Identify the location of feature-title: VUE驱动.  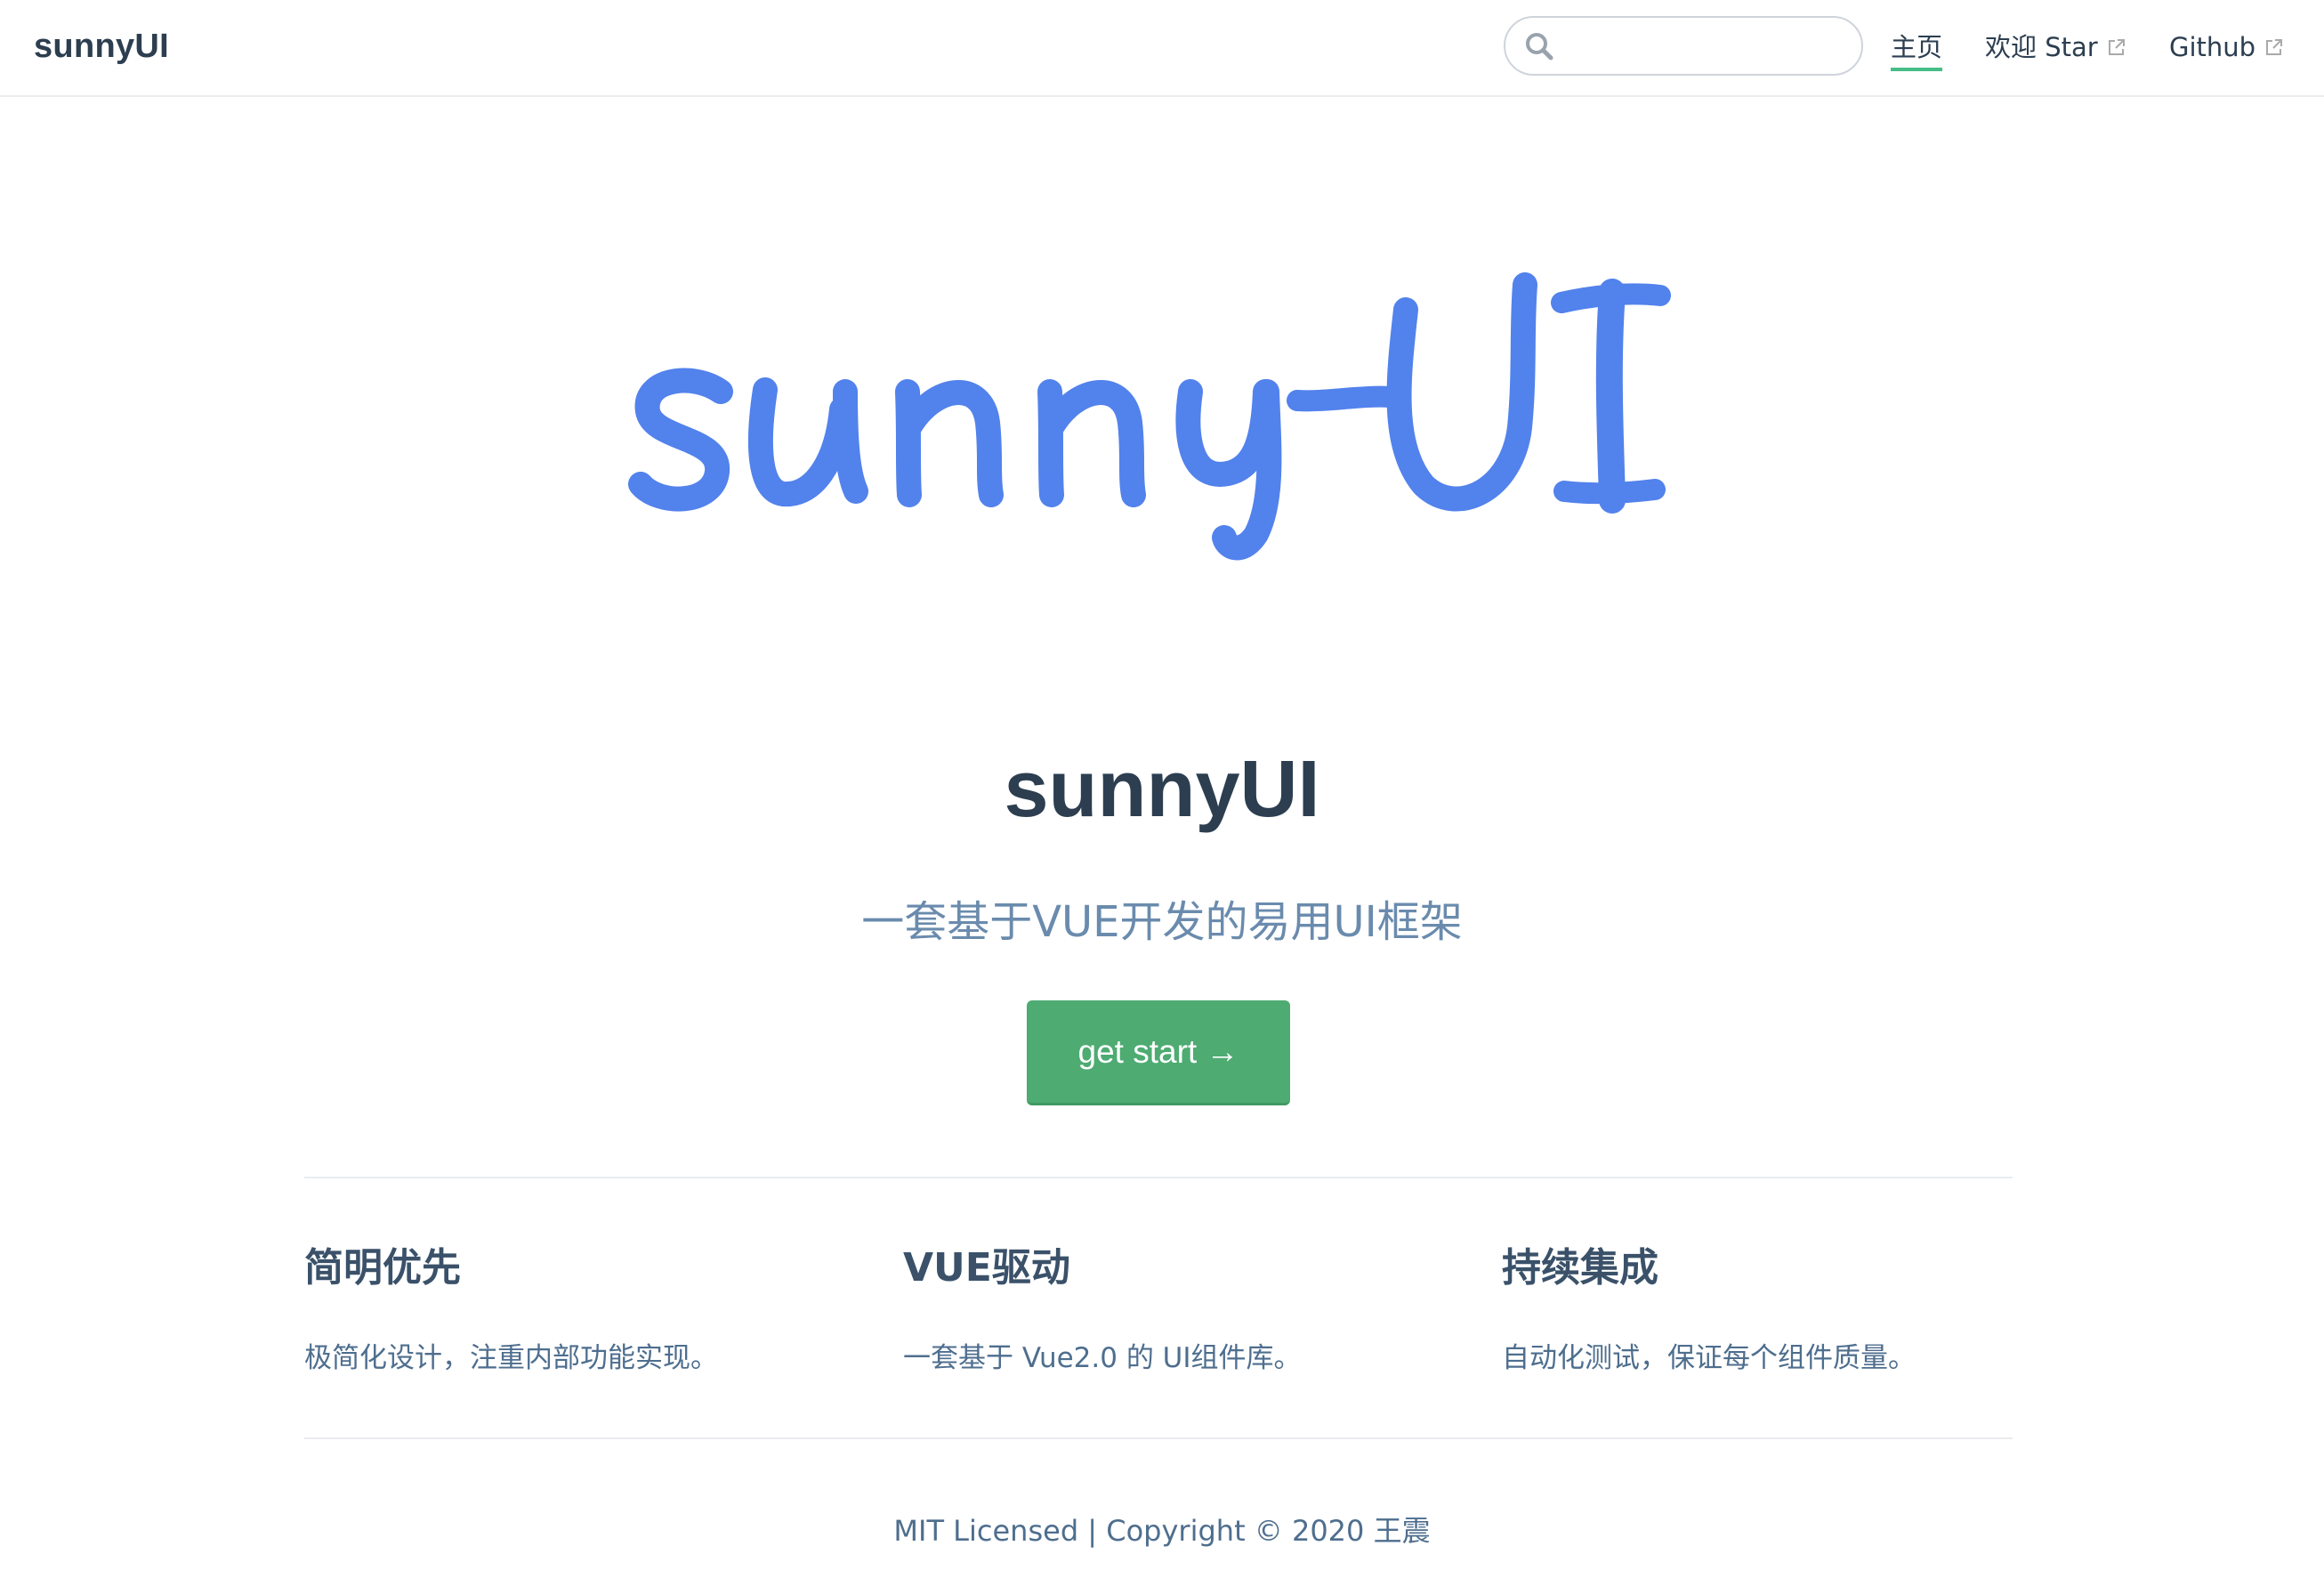
(986, 1268).